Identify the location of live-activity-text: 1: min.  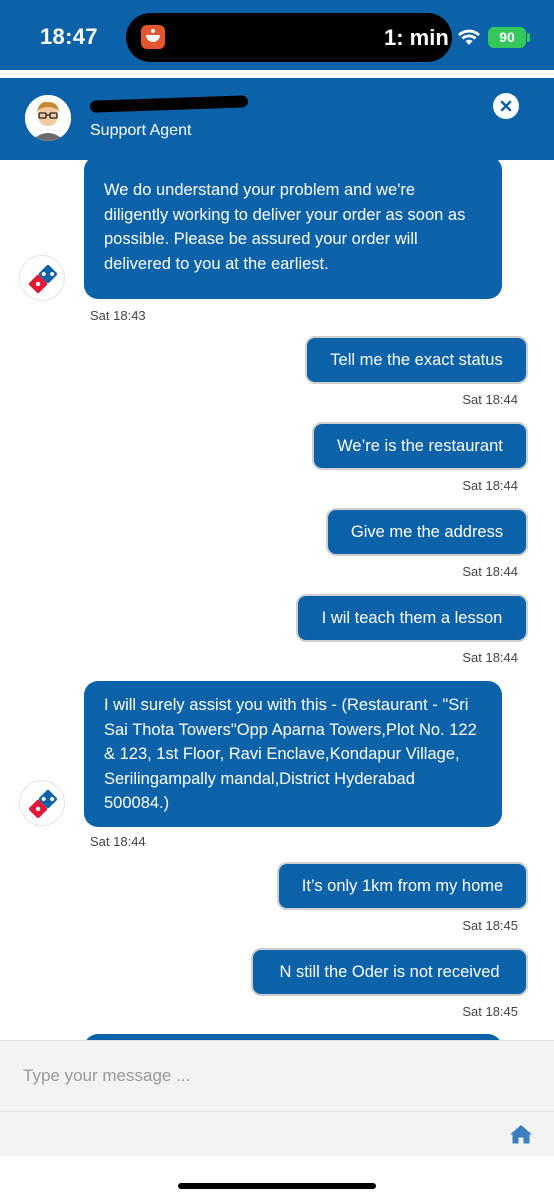
(416, 37).